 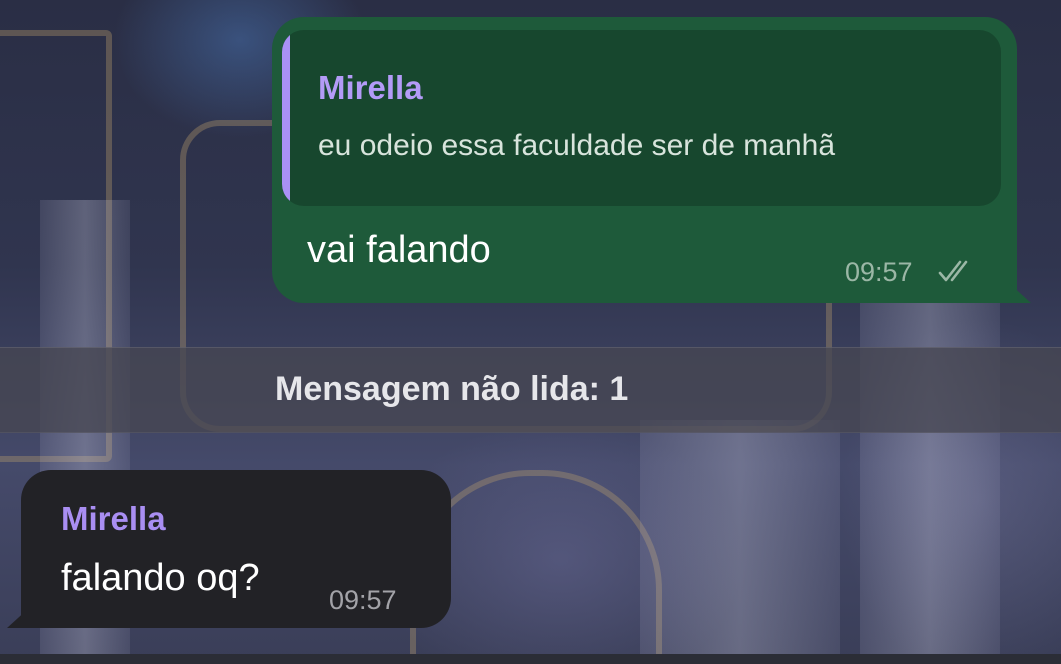 I want to click on reply-quoted-text: eu odeio essa faculdade ser de manhã, so click(x=577, y=145).